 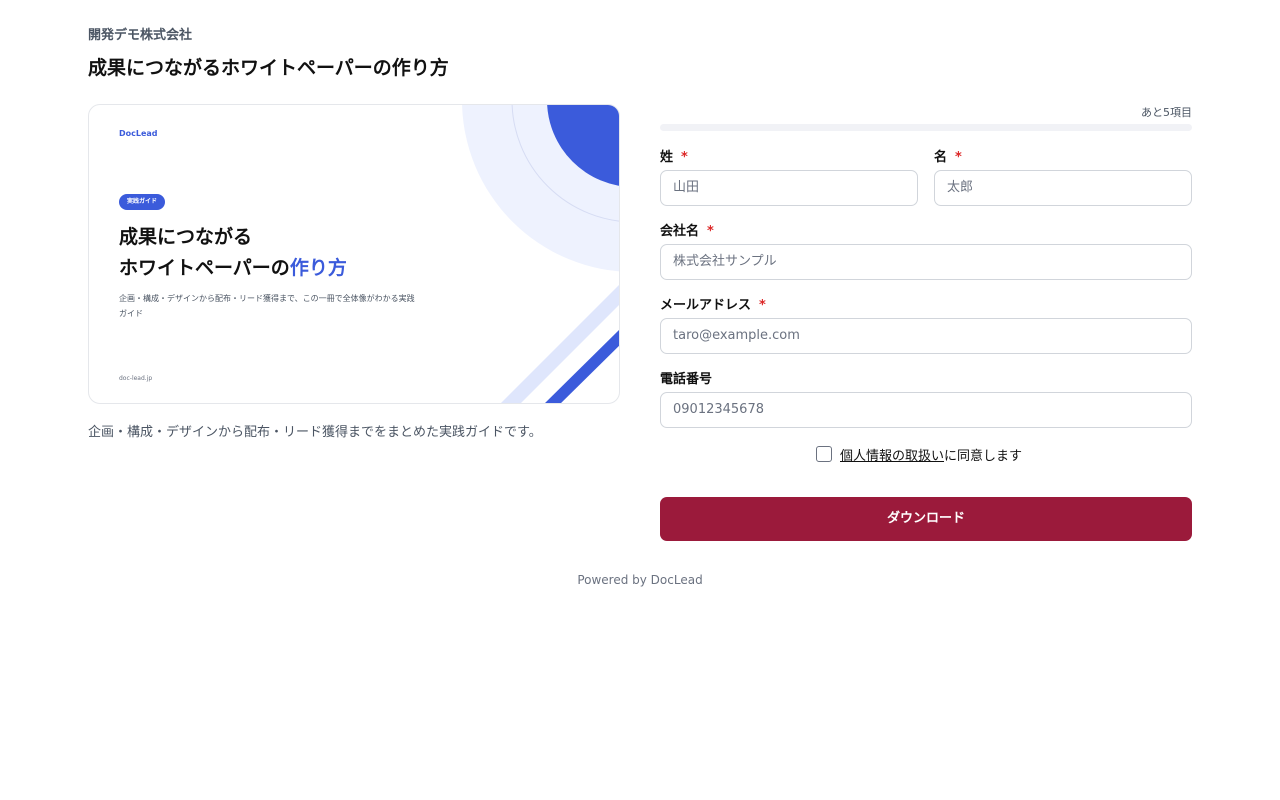 What do you see at coordinates (983, 456) in the screenshot?
I see `privacy-consent-text: に同意します` at bounding box center [983, 456].